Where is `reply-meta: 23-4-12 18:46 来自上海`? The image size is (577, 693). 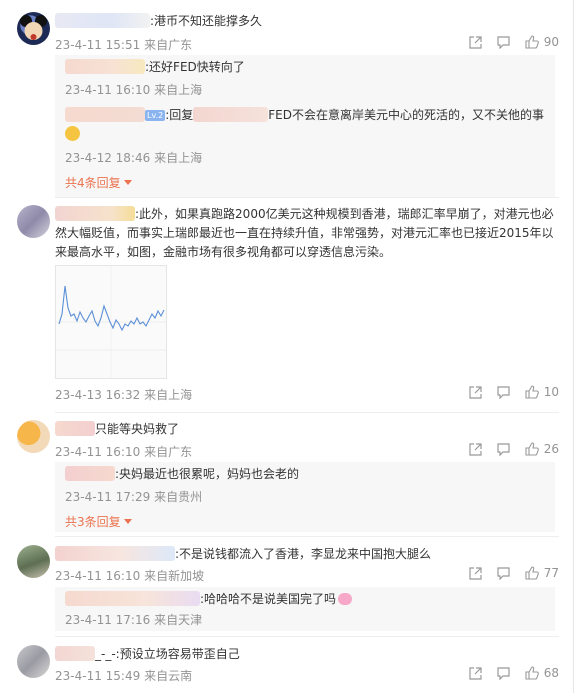 reply-meta: 23-4-12 18:46 来自上海 is located at coordinates (133, 157).